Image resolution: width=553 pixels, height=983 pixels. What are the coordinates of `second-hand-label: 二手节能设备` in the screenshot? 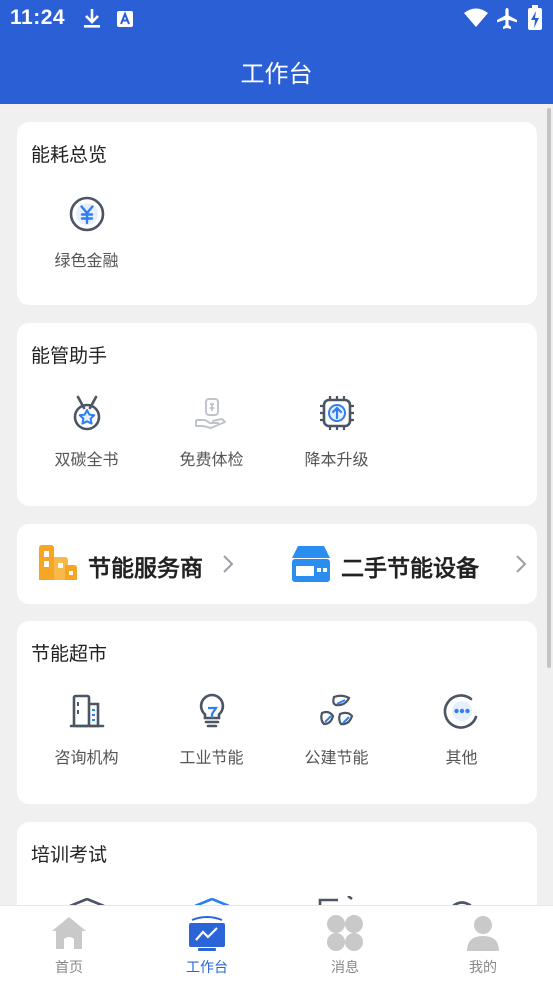 It's located at (410, 569).